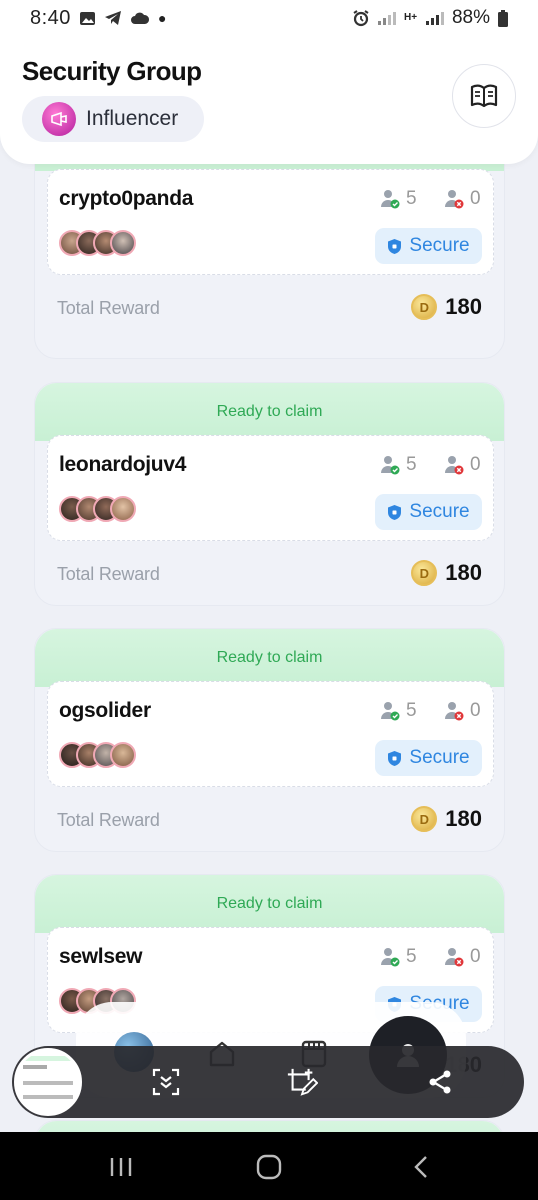 The image size is (538, 1200). What do you see at coordinates (503, 18) in the screenshot?
I see `battery-icon` at bounding box center [503, 18].